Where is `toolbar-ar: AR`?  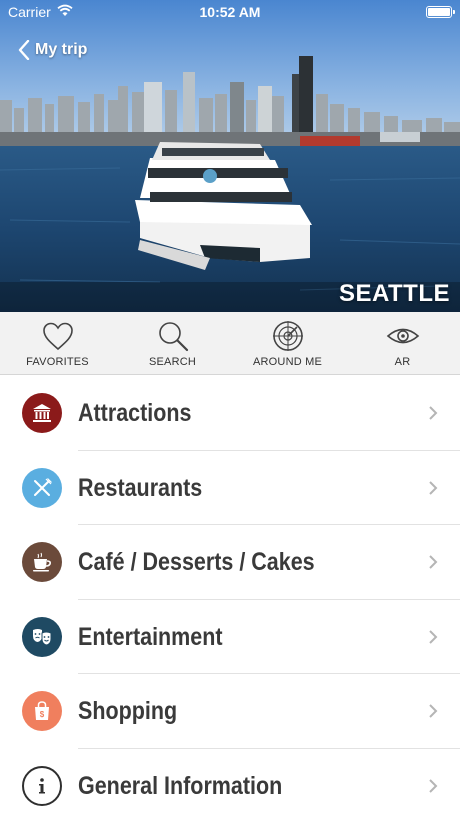
toolbar-ar: AR is located at coordinates (402, 343).